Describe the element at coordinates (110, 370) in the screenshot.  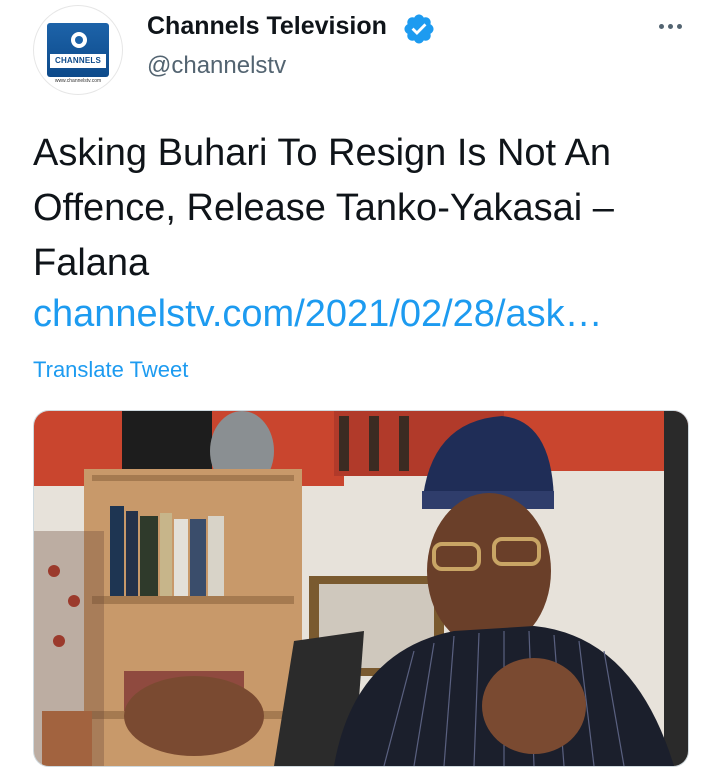
I see `translate-tweet-button: Translate Tweet` at that location.